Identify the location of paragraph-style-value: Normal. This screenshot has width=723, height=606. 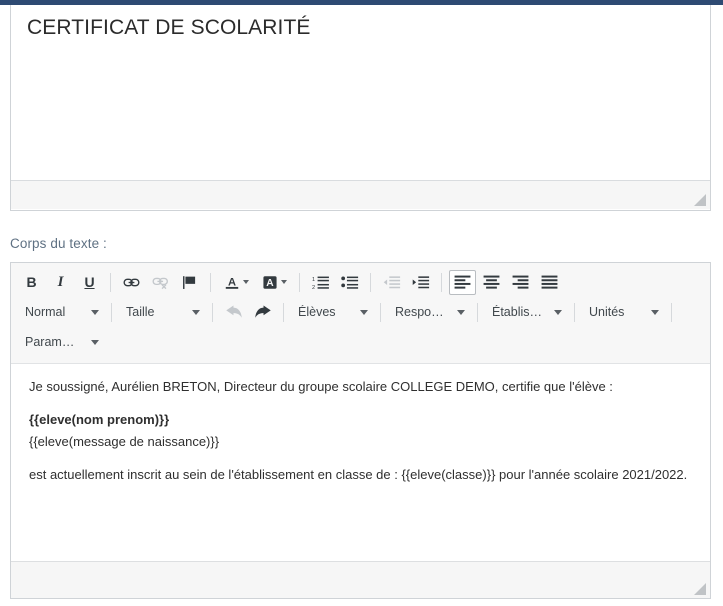
(45, 312).